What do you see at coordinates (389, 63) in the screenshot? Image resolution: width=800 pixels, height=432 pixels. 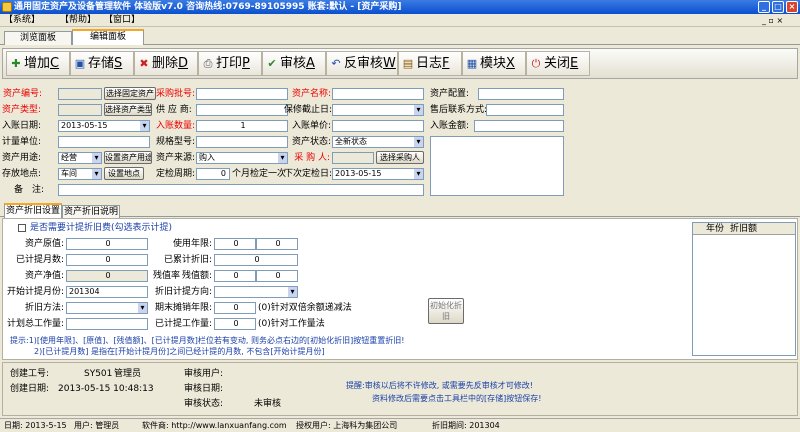 I see `unaudit-key: W` at bounding box center [389, 63].